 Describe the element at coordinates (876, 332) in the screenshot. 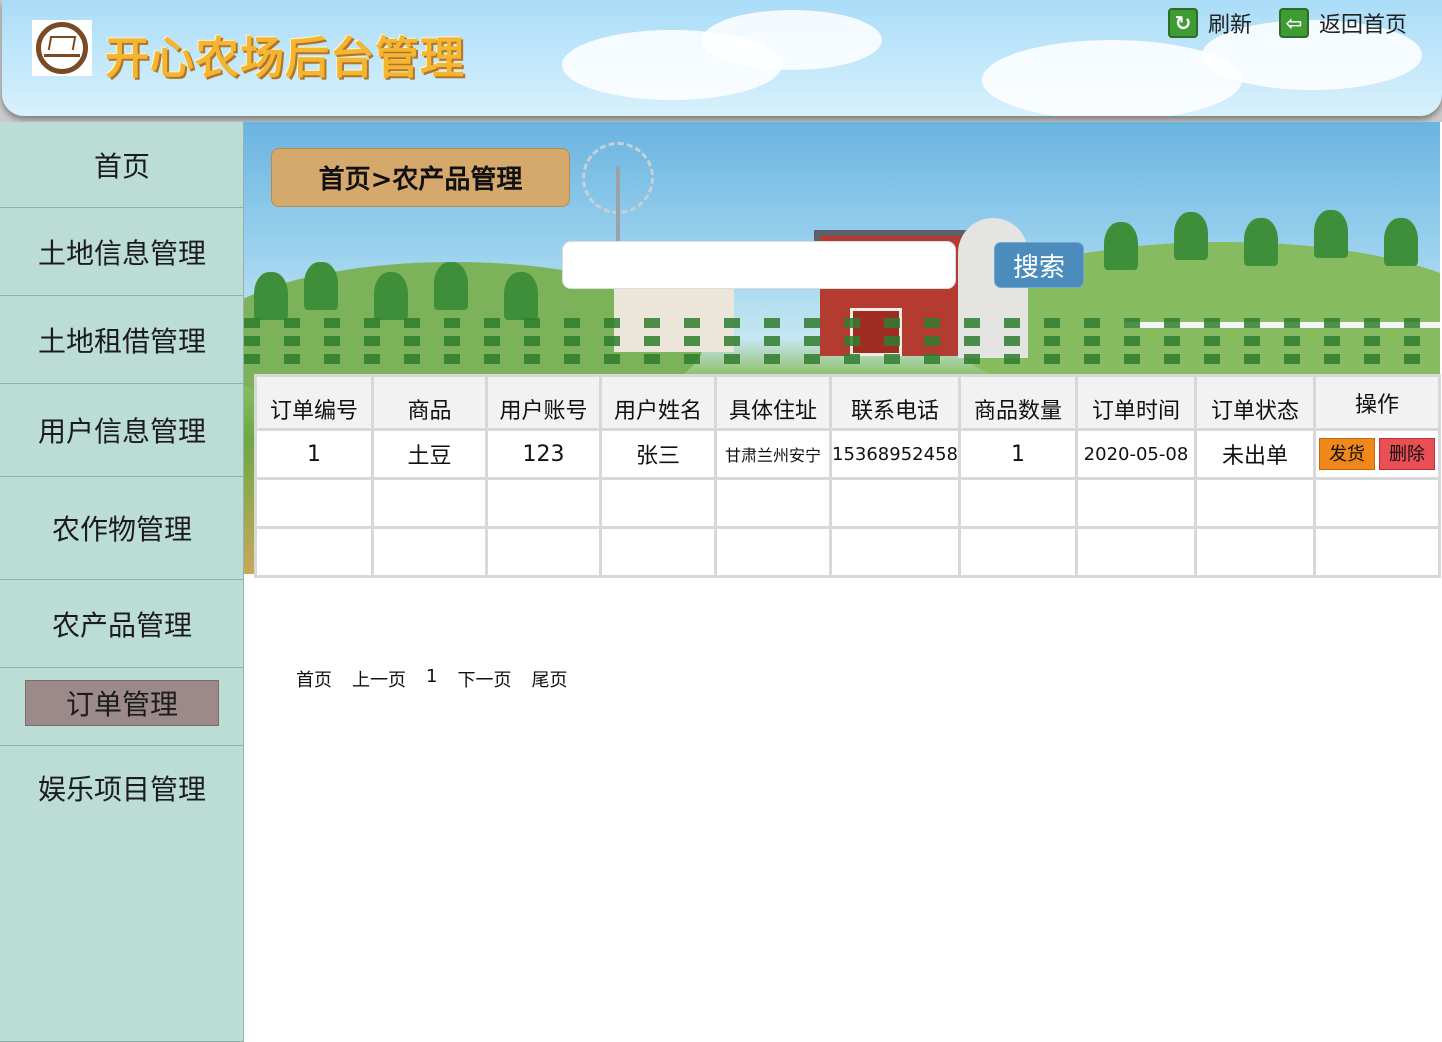

I see `barn-door-decoration` at that location.